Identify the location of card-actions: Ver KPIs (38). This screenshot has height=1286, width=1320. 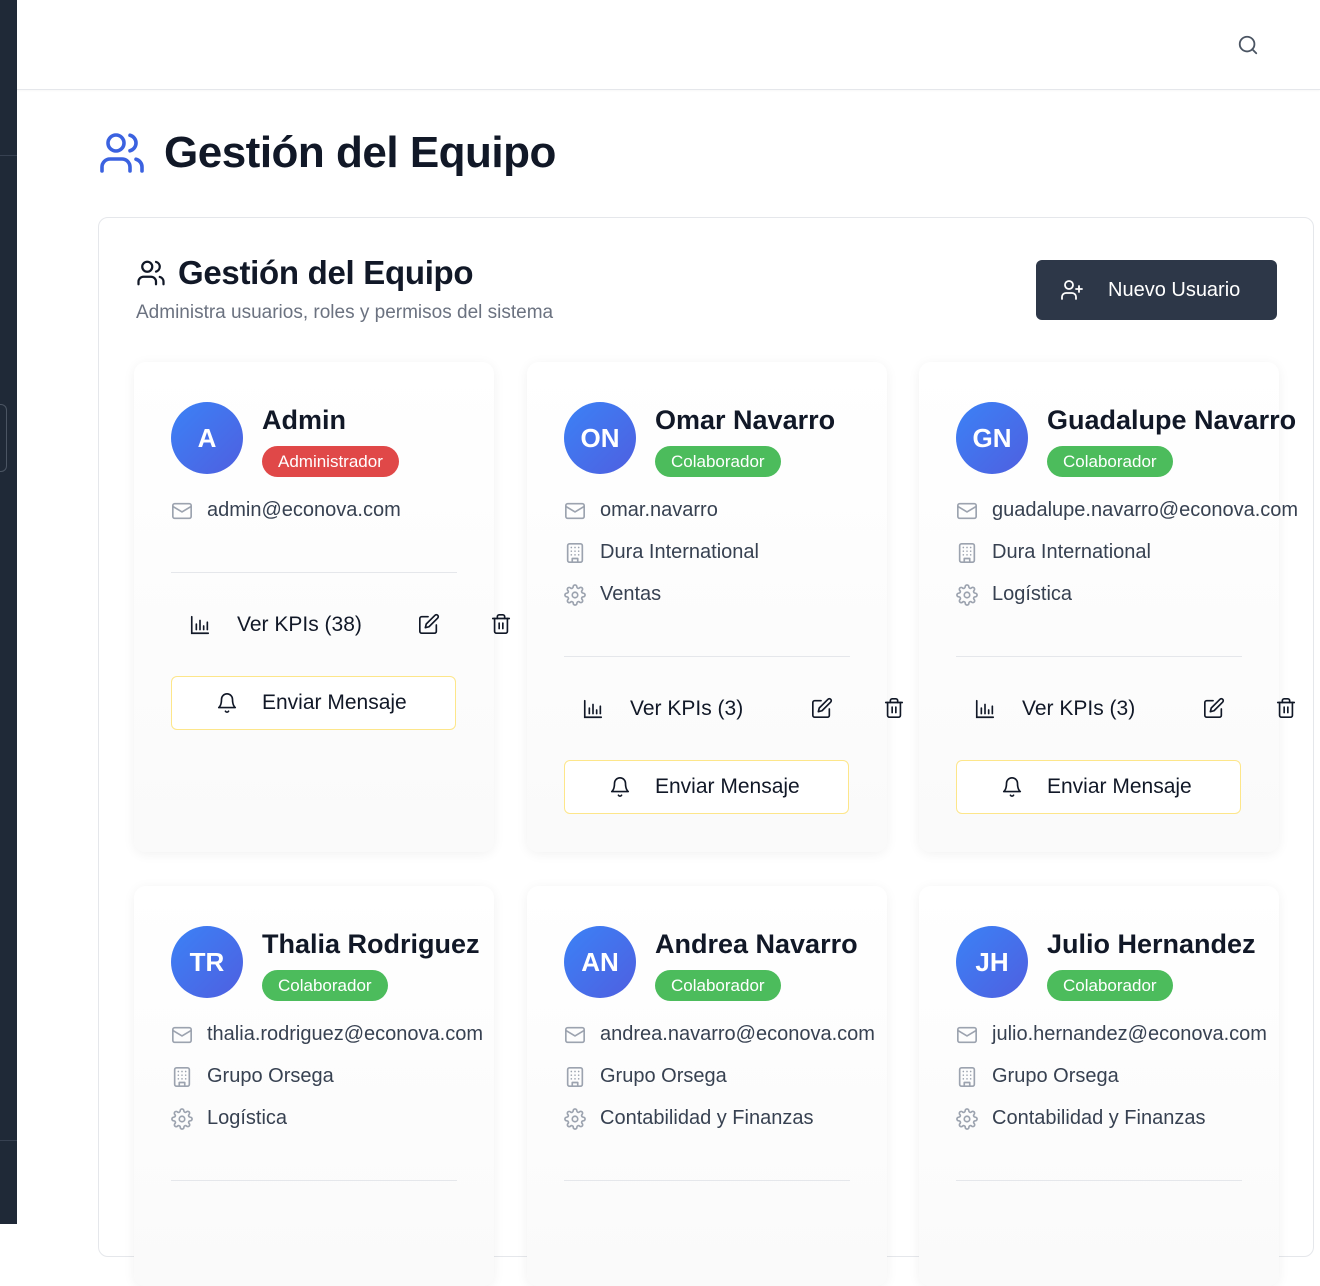
(346, 625).